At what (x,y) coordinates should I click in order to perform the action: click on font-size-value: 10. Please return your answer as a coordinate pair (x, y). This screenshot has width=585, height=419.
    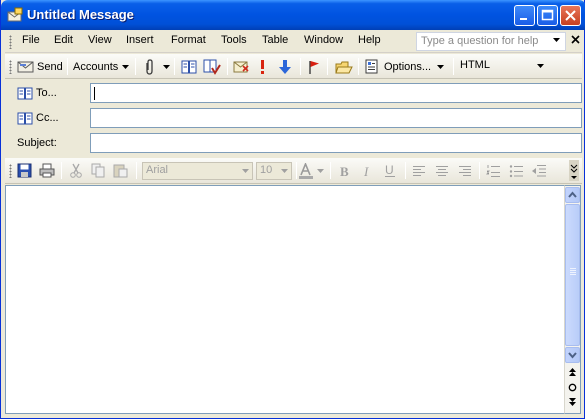
    Looking at the image, I should click on (266, 170).